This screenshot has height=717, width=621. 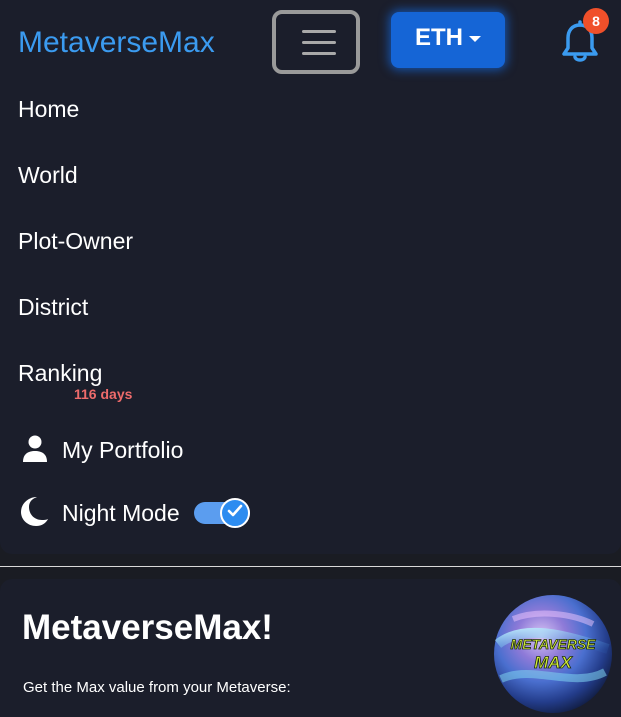 I want to click on night-mode-toggle, so click(x=221, y=513).